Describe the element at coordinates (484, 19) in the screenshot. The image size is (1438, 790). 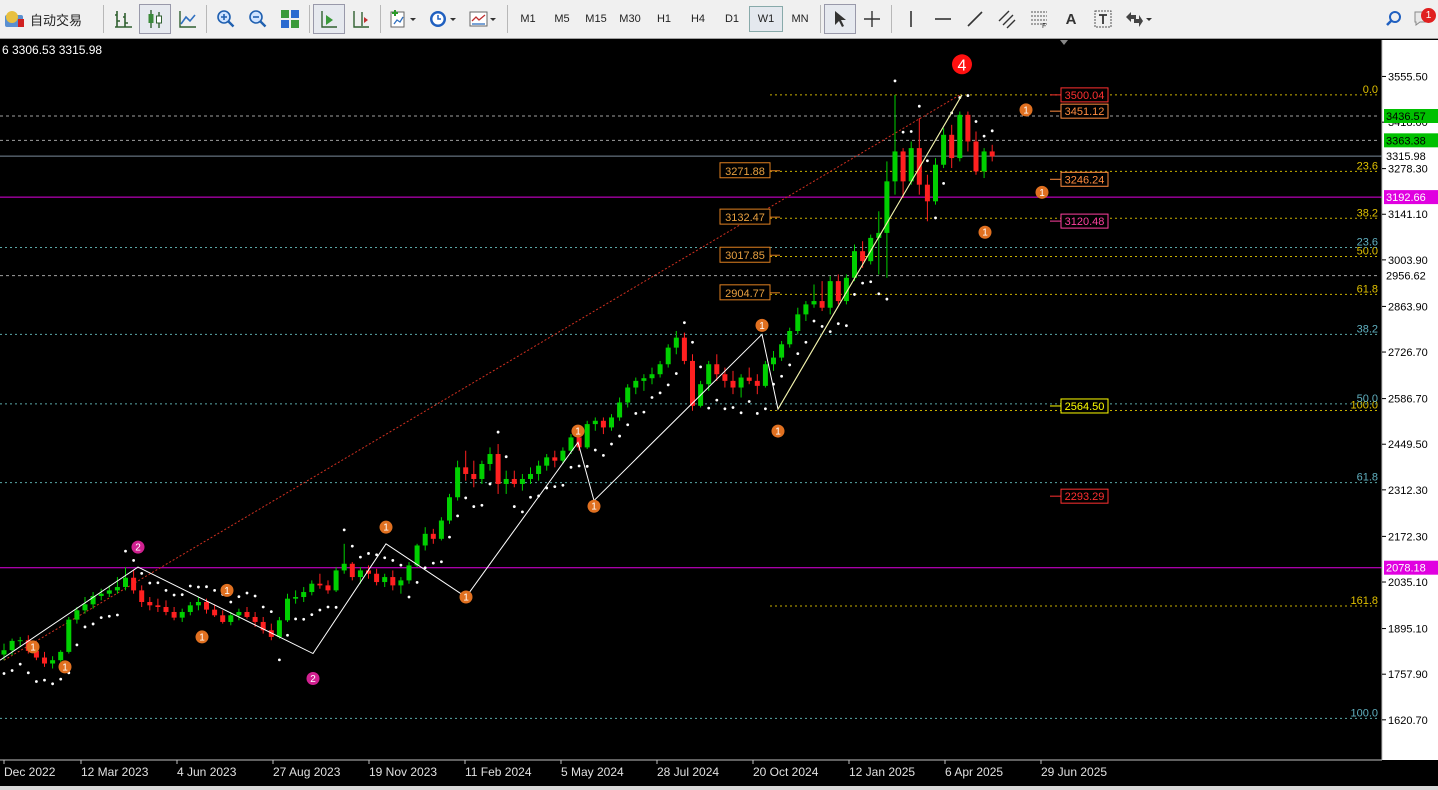
I see `templates-button` at that location.